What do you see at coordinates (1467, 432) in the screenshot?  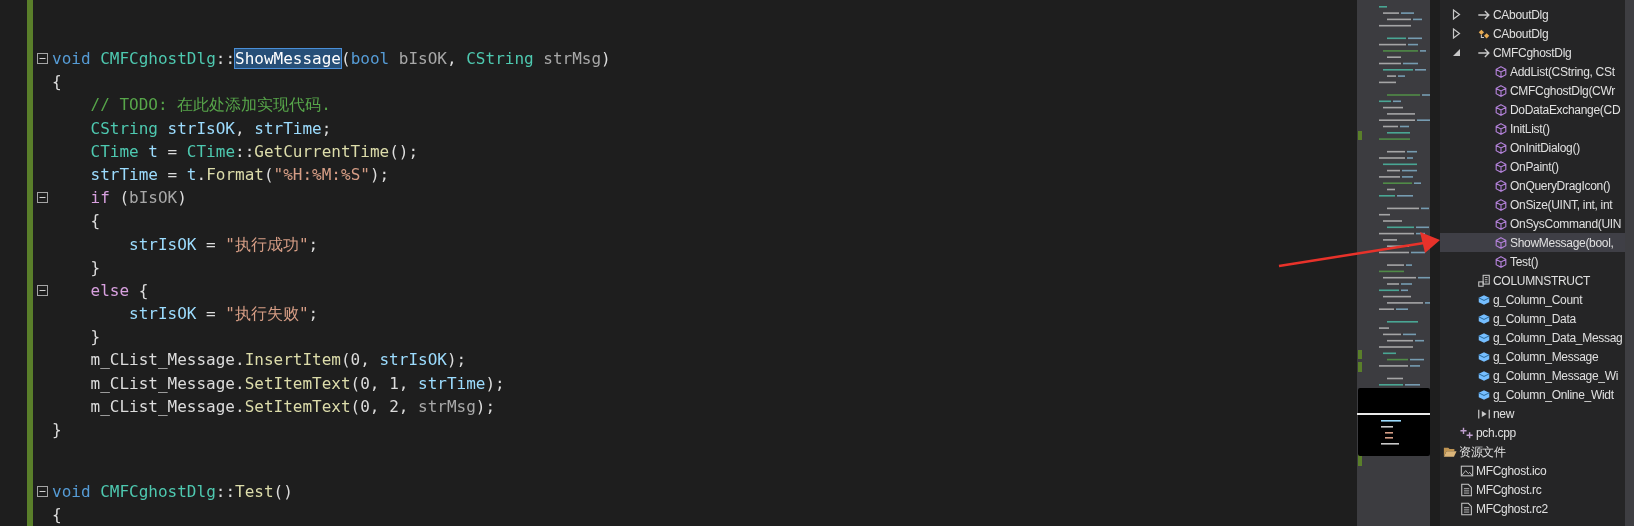 I see `plus-icon` at bounding box center [1467, 432].